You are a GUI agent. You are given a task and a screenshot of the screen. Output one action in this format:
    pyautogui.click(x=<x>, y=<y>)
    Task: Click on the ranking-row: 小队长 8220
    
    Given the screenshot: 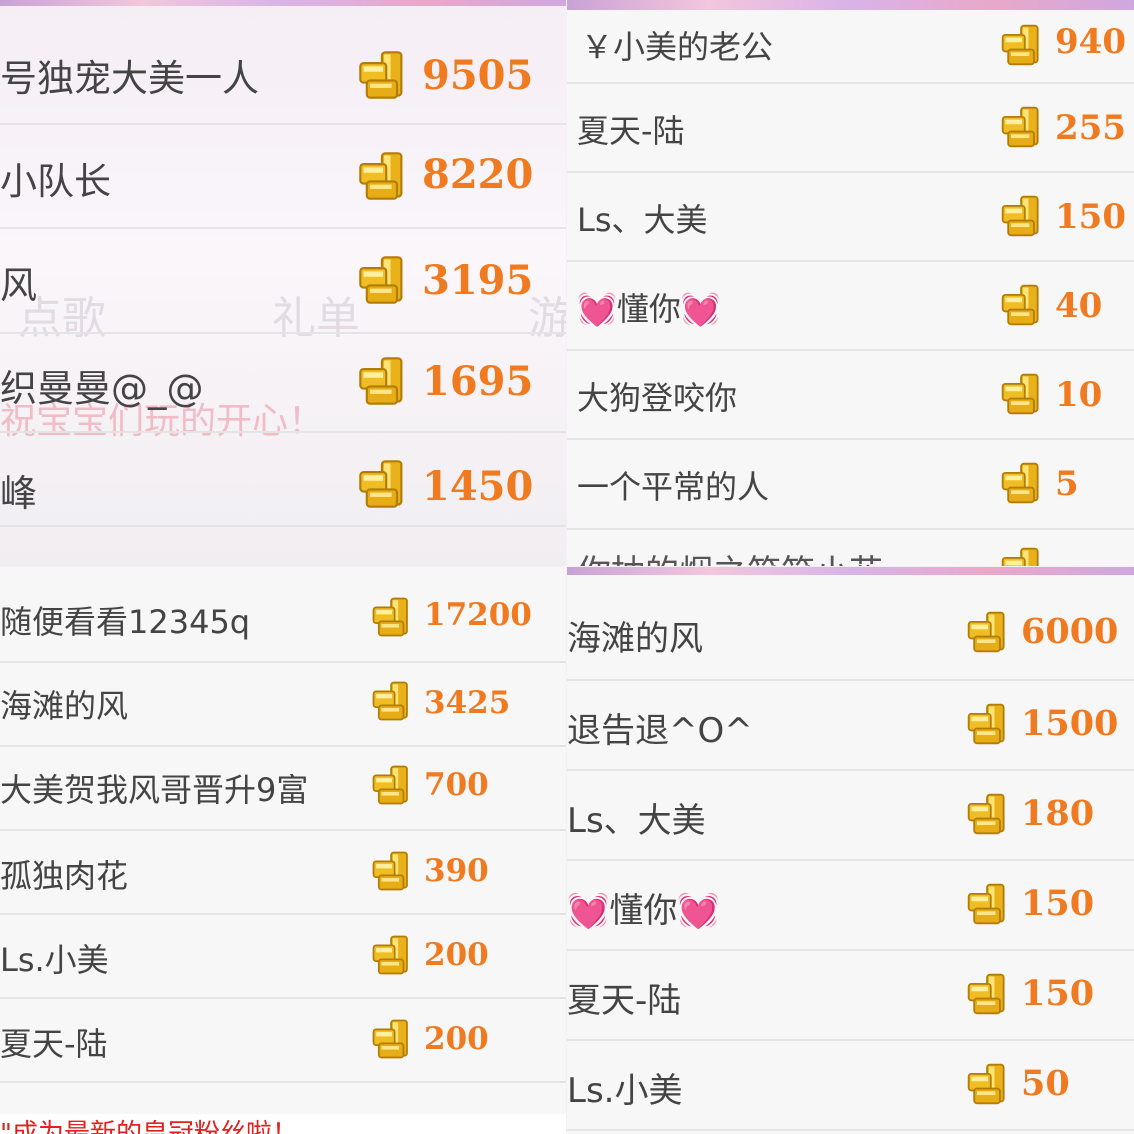 What is the action you would take?
    pyautogui.click(x=283, y=177)
    